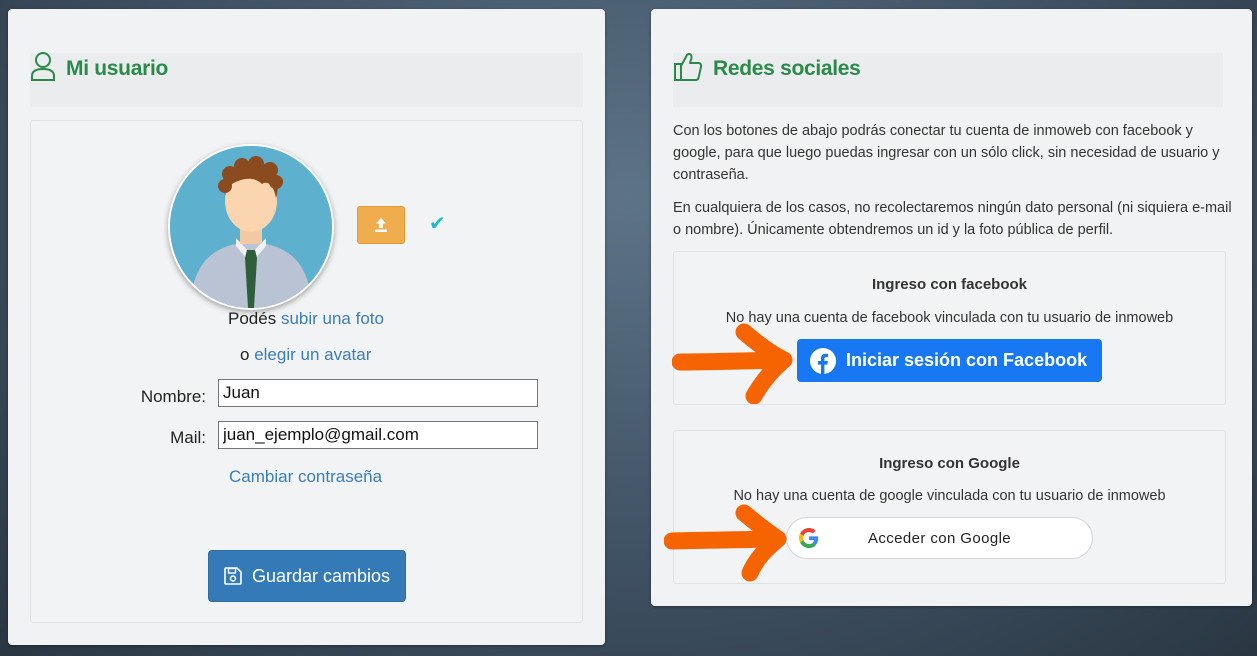 Image resolution: width=1257 pixels, height=656 pixels. I want to click on upload-icon, so click(381, 225).